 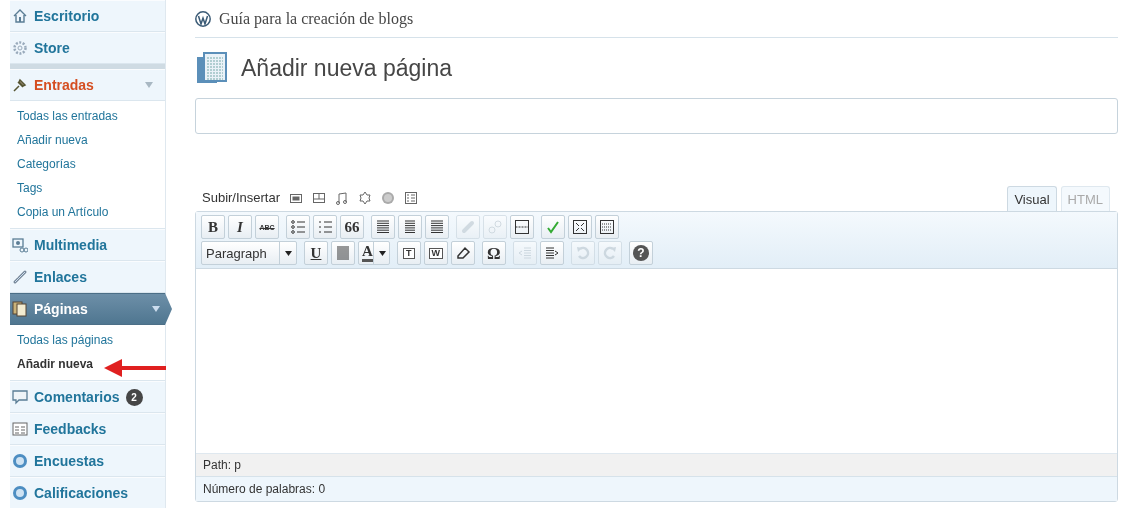 I want to click on spellcheck-icon, so click(x=553, y=227).